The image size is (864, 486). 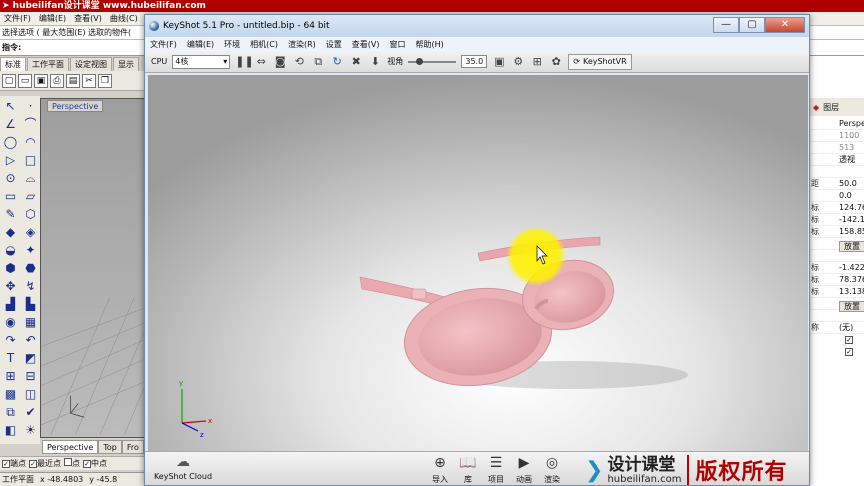 I want to click on keyshot-vr-button: ⟳ KeyShotVR, so click(x=600, y=61).